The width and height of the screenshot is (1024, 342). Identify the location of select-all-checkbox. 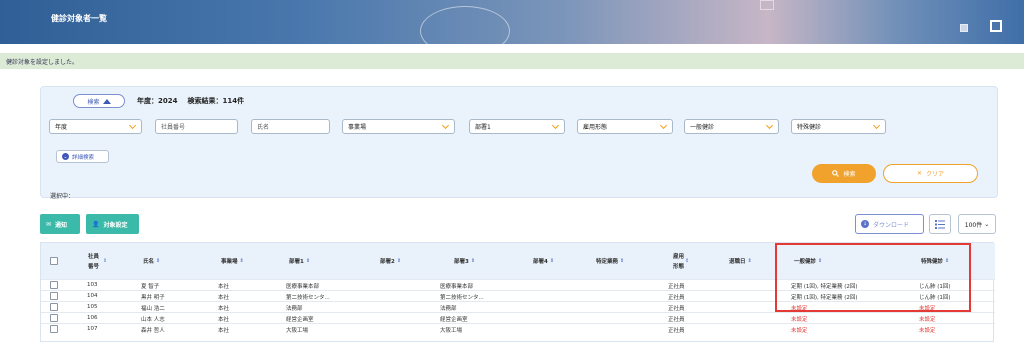
(54, 261).